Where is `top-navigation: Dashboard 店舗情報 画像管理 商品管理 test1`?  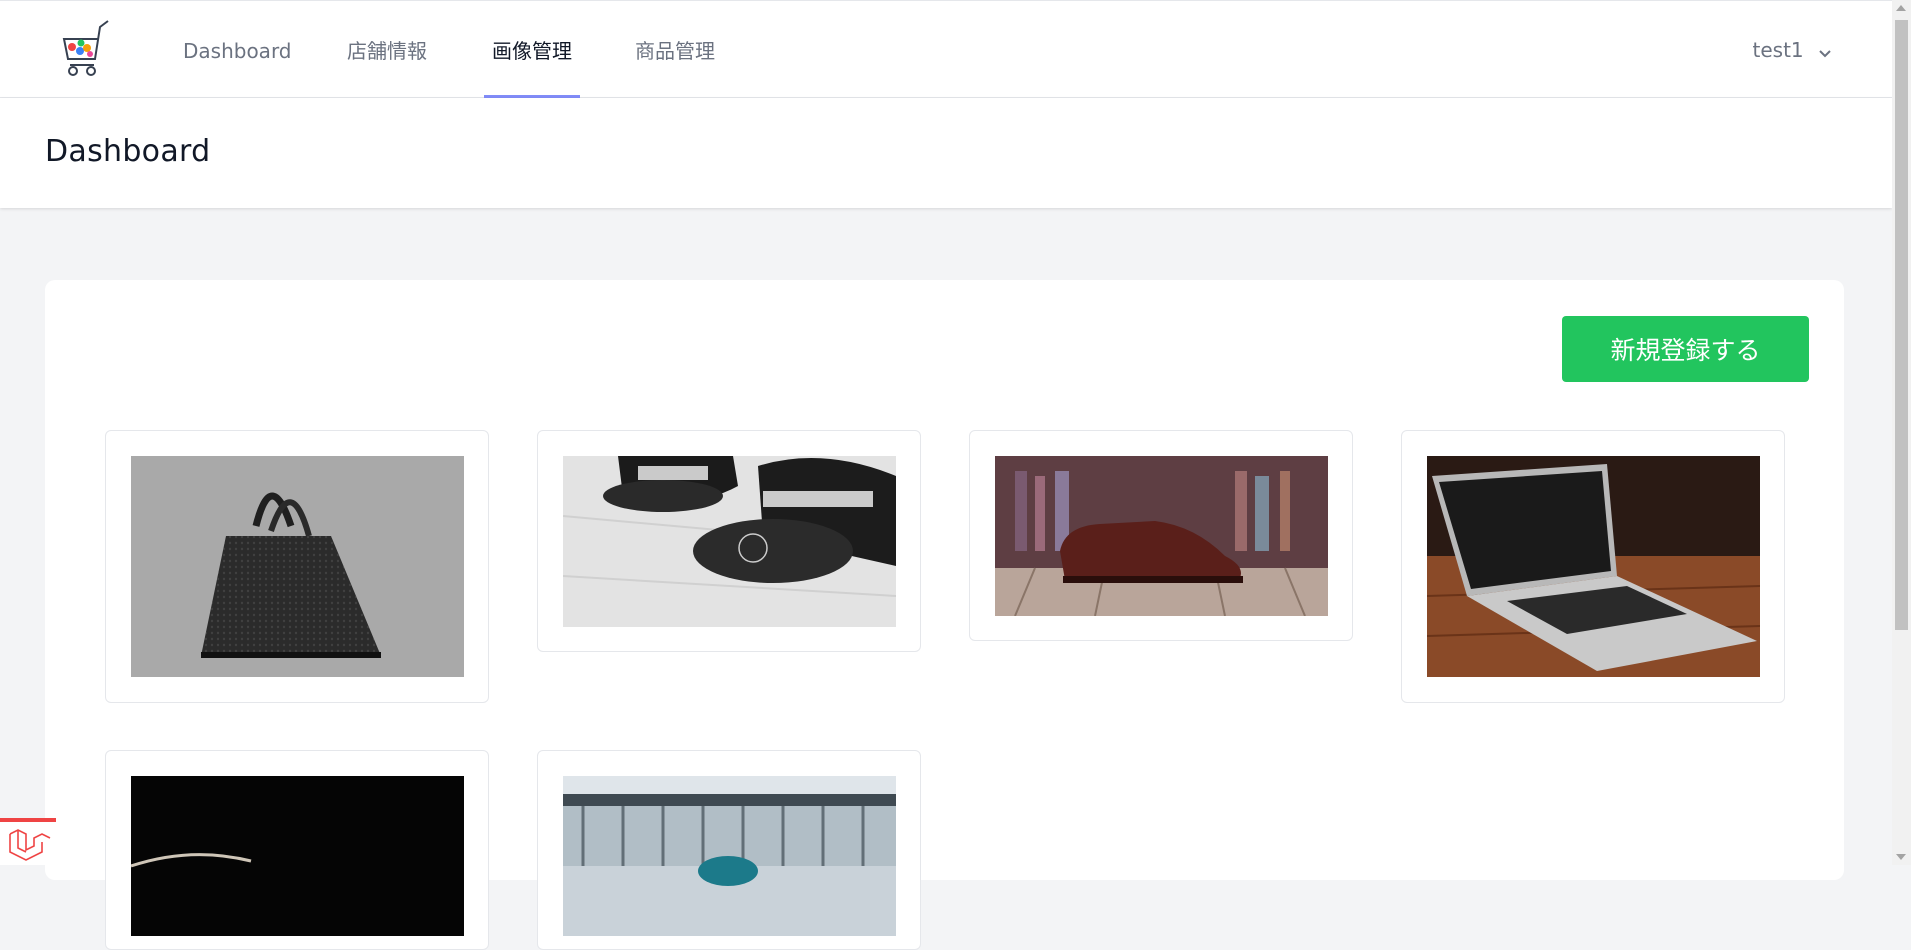
top-navigation: Dashboard 店舗情報 画像管理 商品管理 test1 is located at coordinates (946, 49).